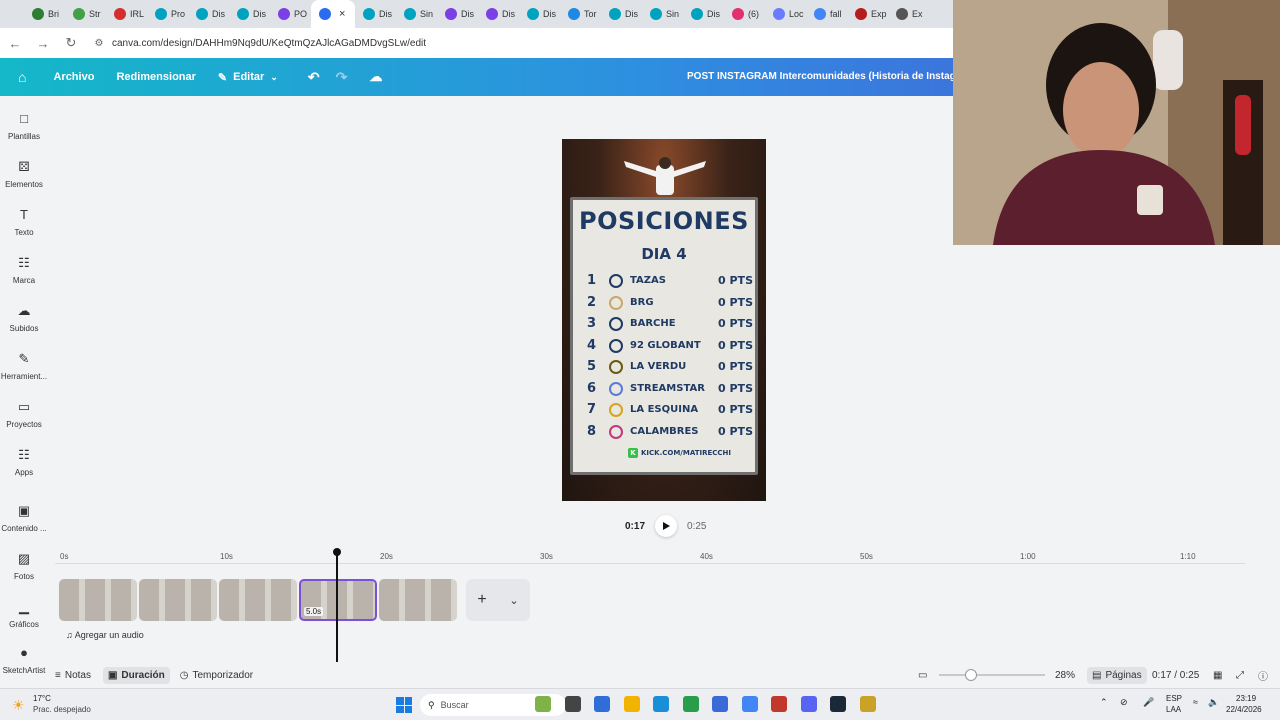  Describe the element at coordinates (24, 415) in the screenshot. I see `sidebar-item: ▭ Proyectos` at that location.